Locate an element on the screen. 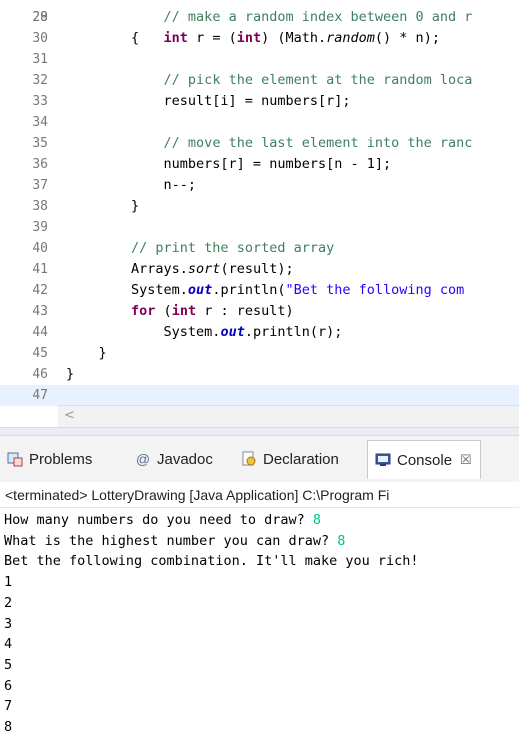  line-number: 34 is located at coordinates (40, 122).